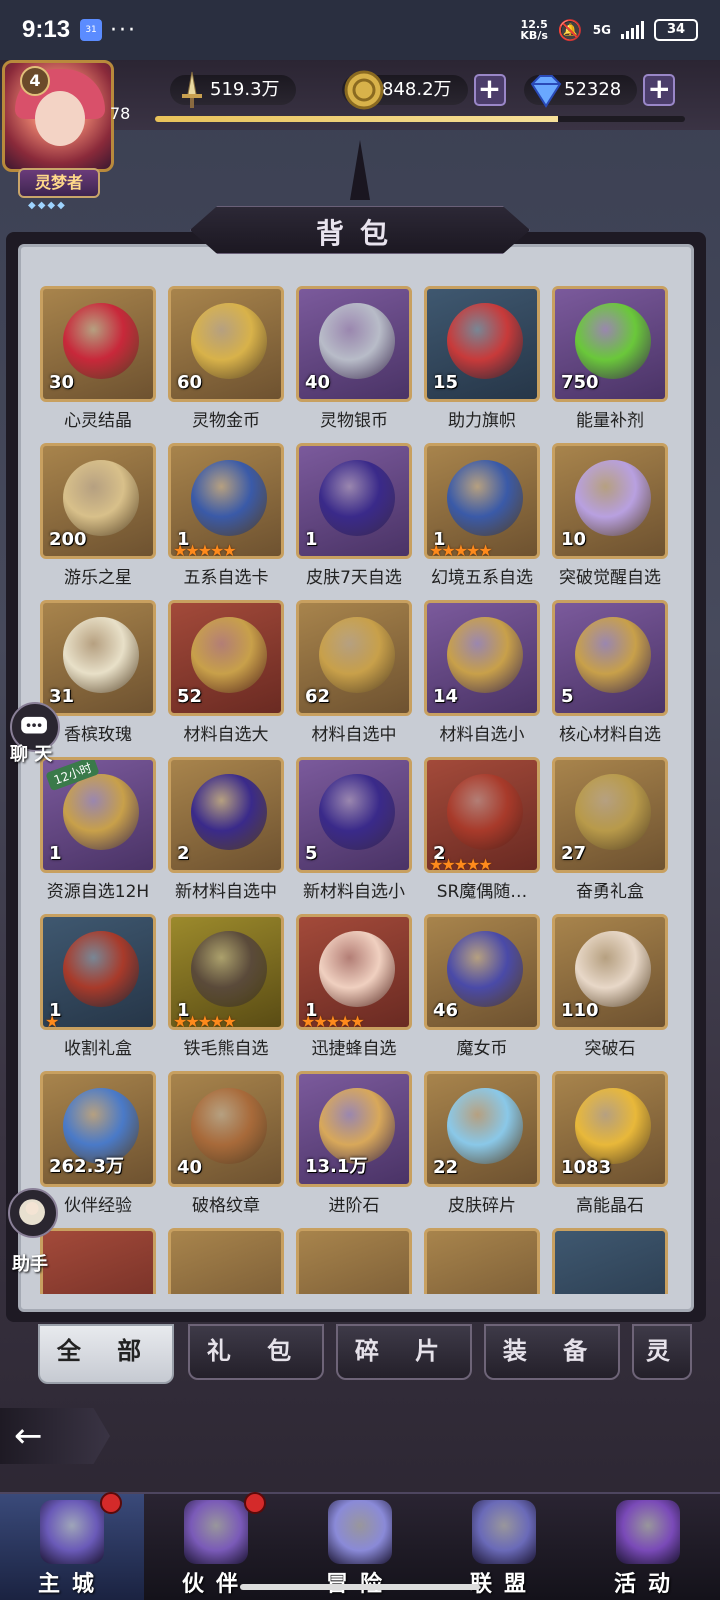  What do you see at coordinates (98, 1129) in the screenshot?
I see `item-tile: 262.3万` at bounding box center [98, 1129].